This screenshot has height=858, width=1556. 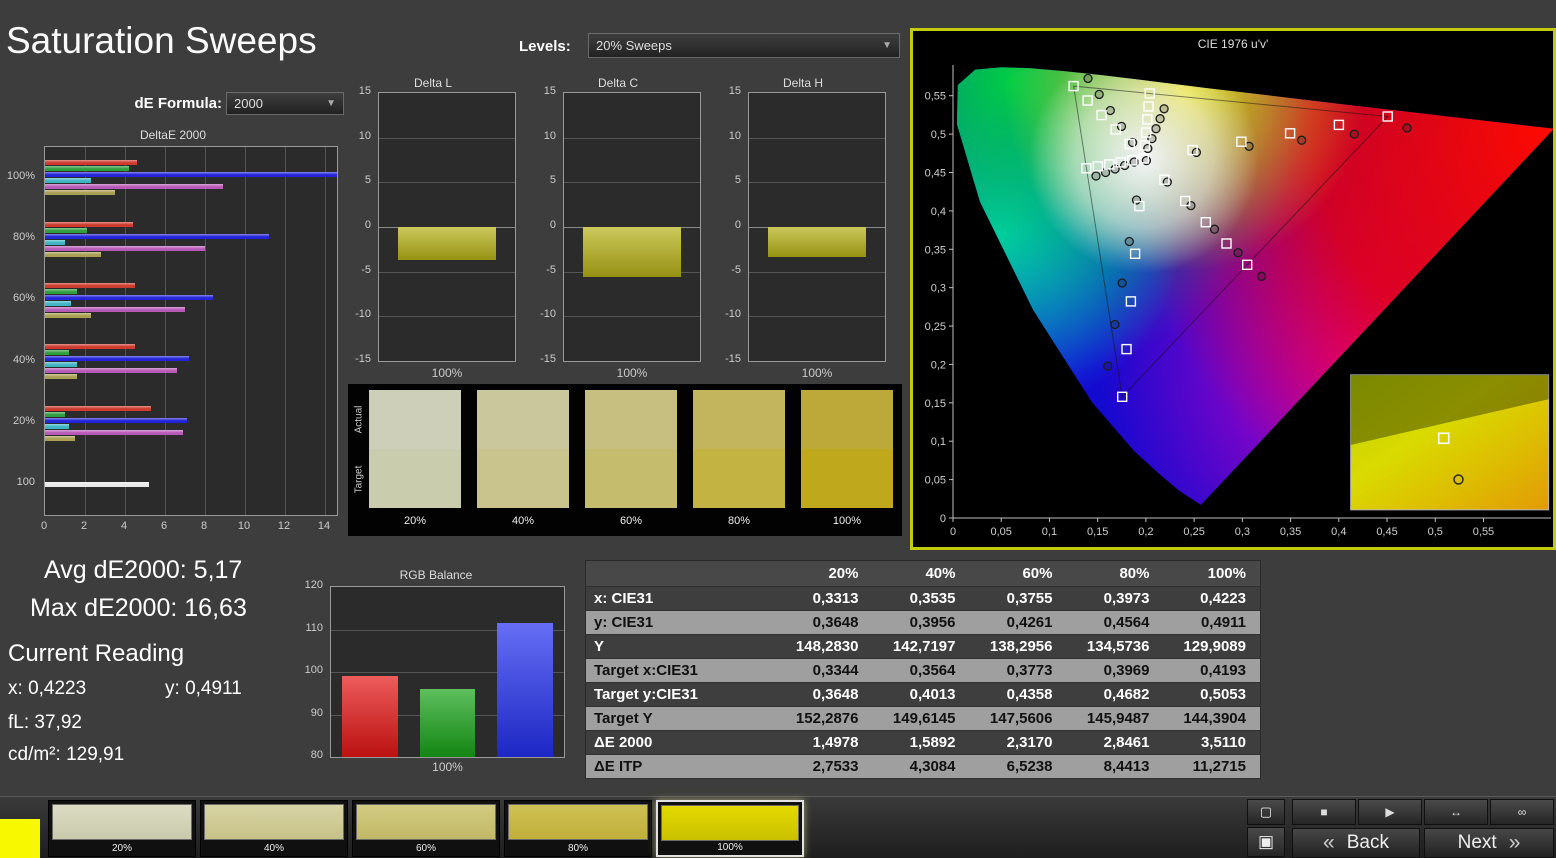 What do you see at coordinates (122, 828) in the screenshot?
I see `patch-button-20pct: 20%` at bounding box center [122, 828].